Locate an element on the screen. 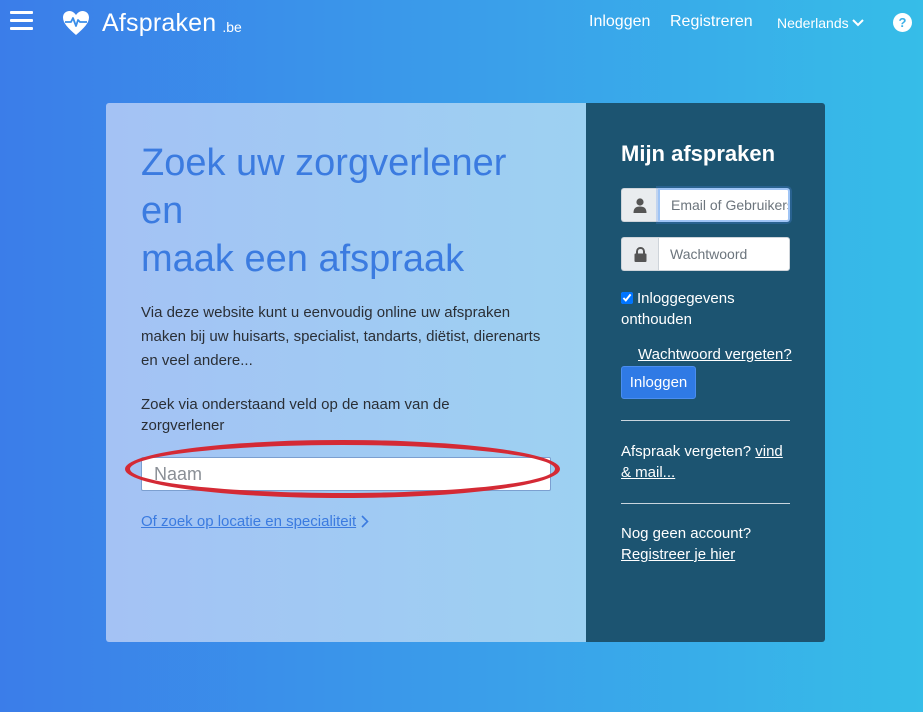 The width and height of the screenshot is (923, 712). headline-line-3: maak een afspraak is located at coordinates (303, 259).